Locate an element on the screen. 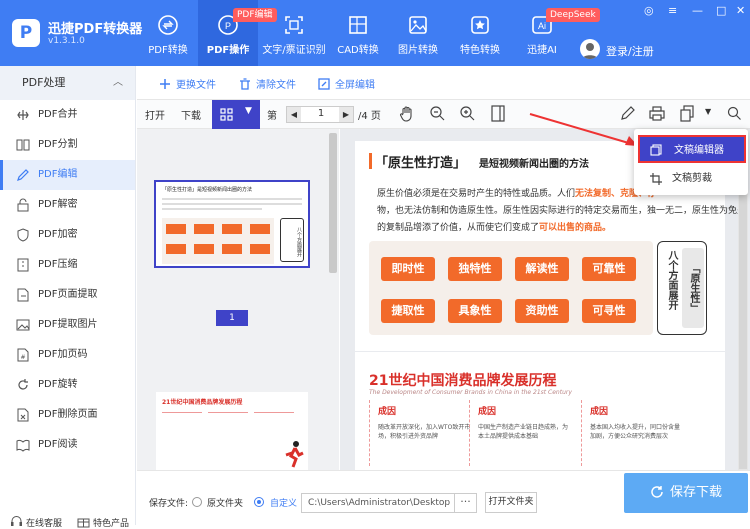  menu-icon: ≡ is located at coordinates (672, 10).